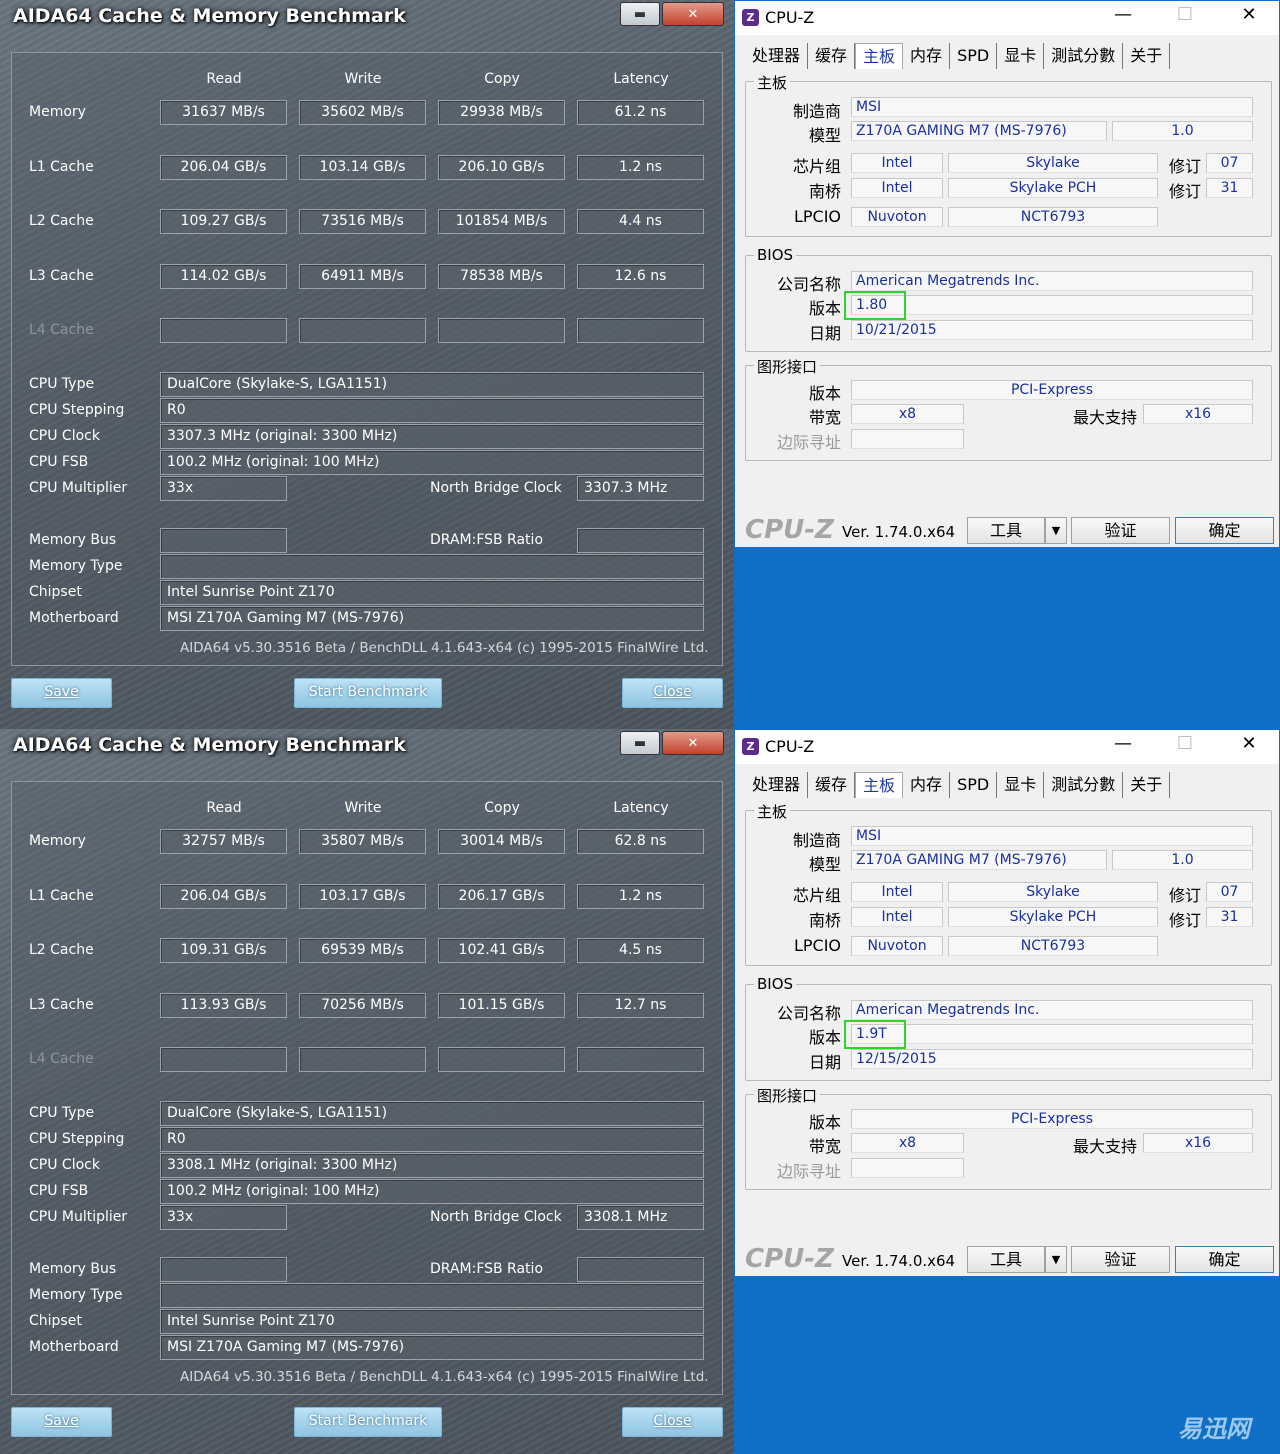 Image resolution: width=1280 pixels, height=1454 pixels. What do you see at coordinates (1053, 188) in the screenshot?
I see `sb-name-field: Skylake PCH` at bounding box center [1053, 188].